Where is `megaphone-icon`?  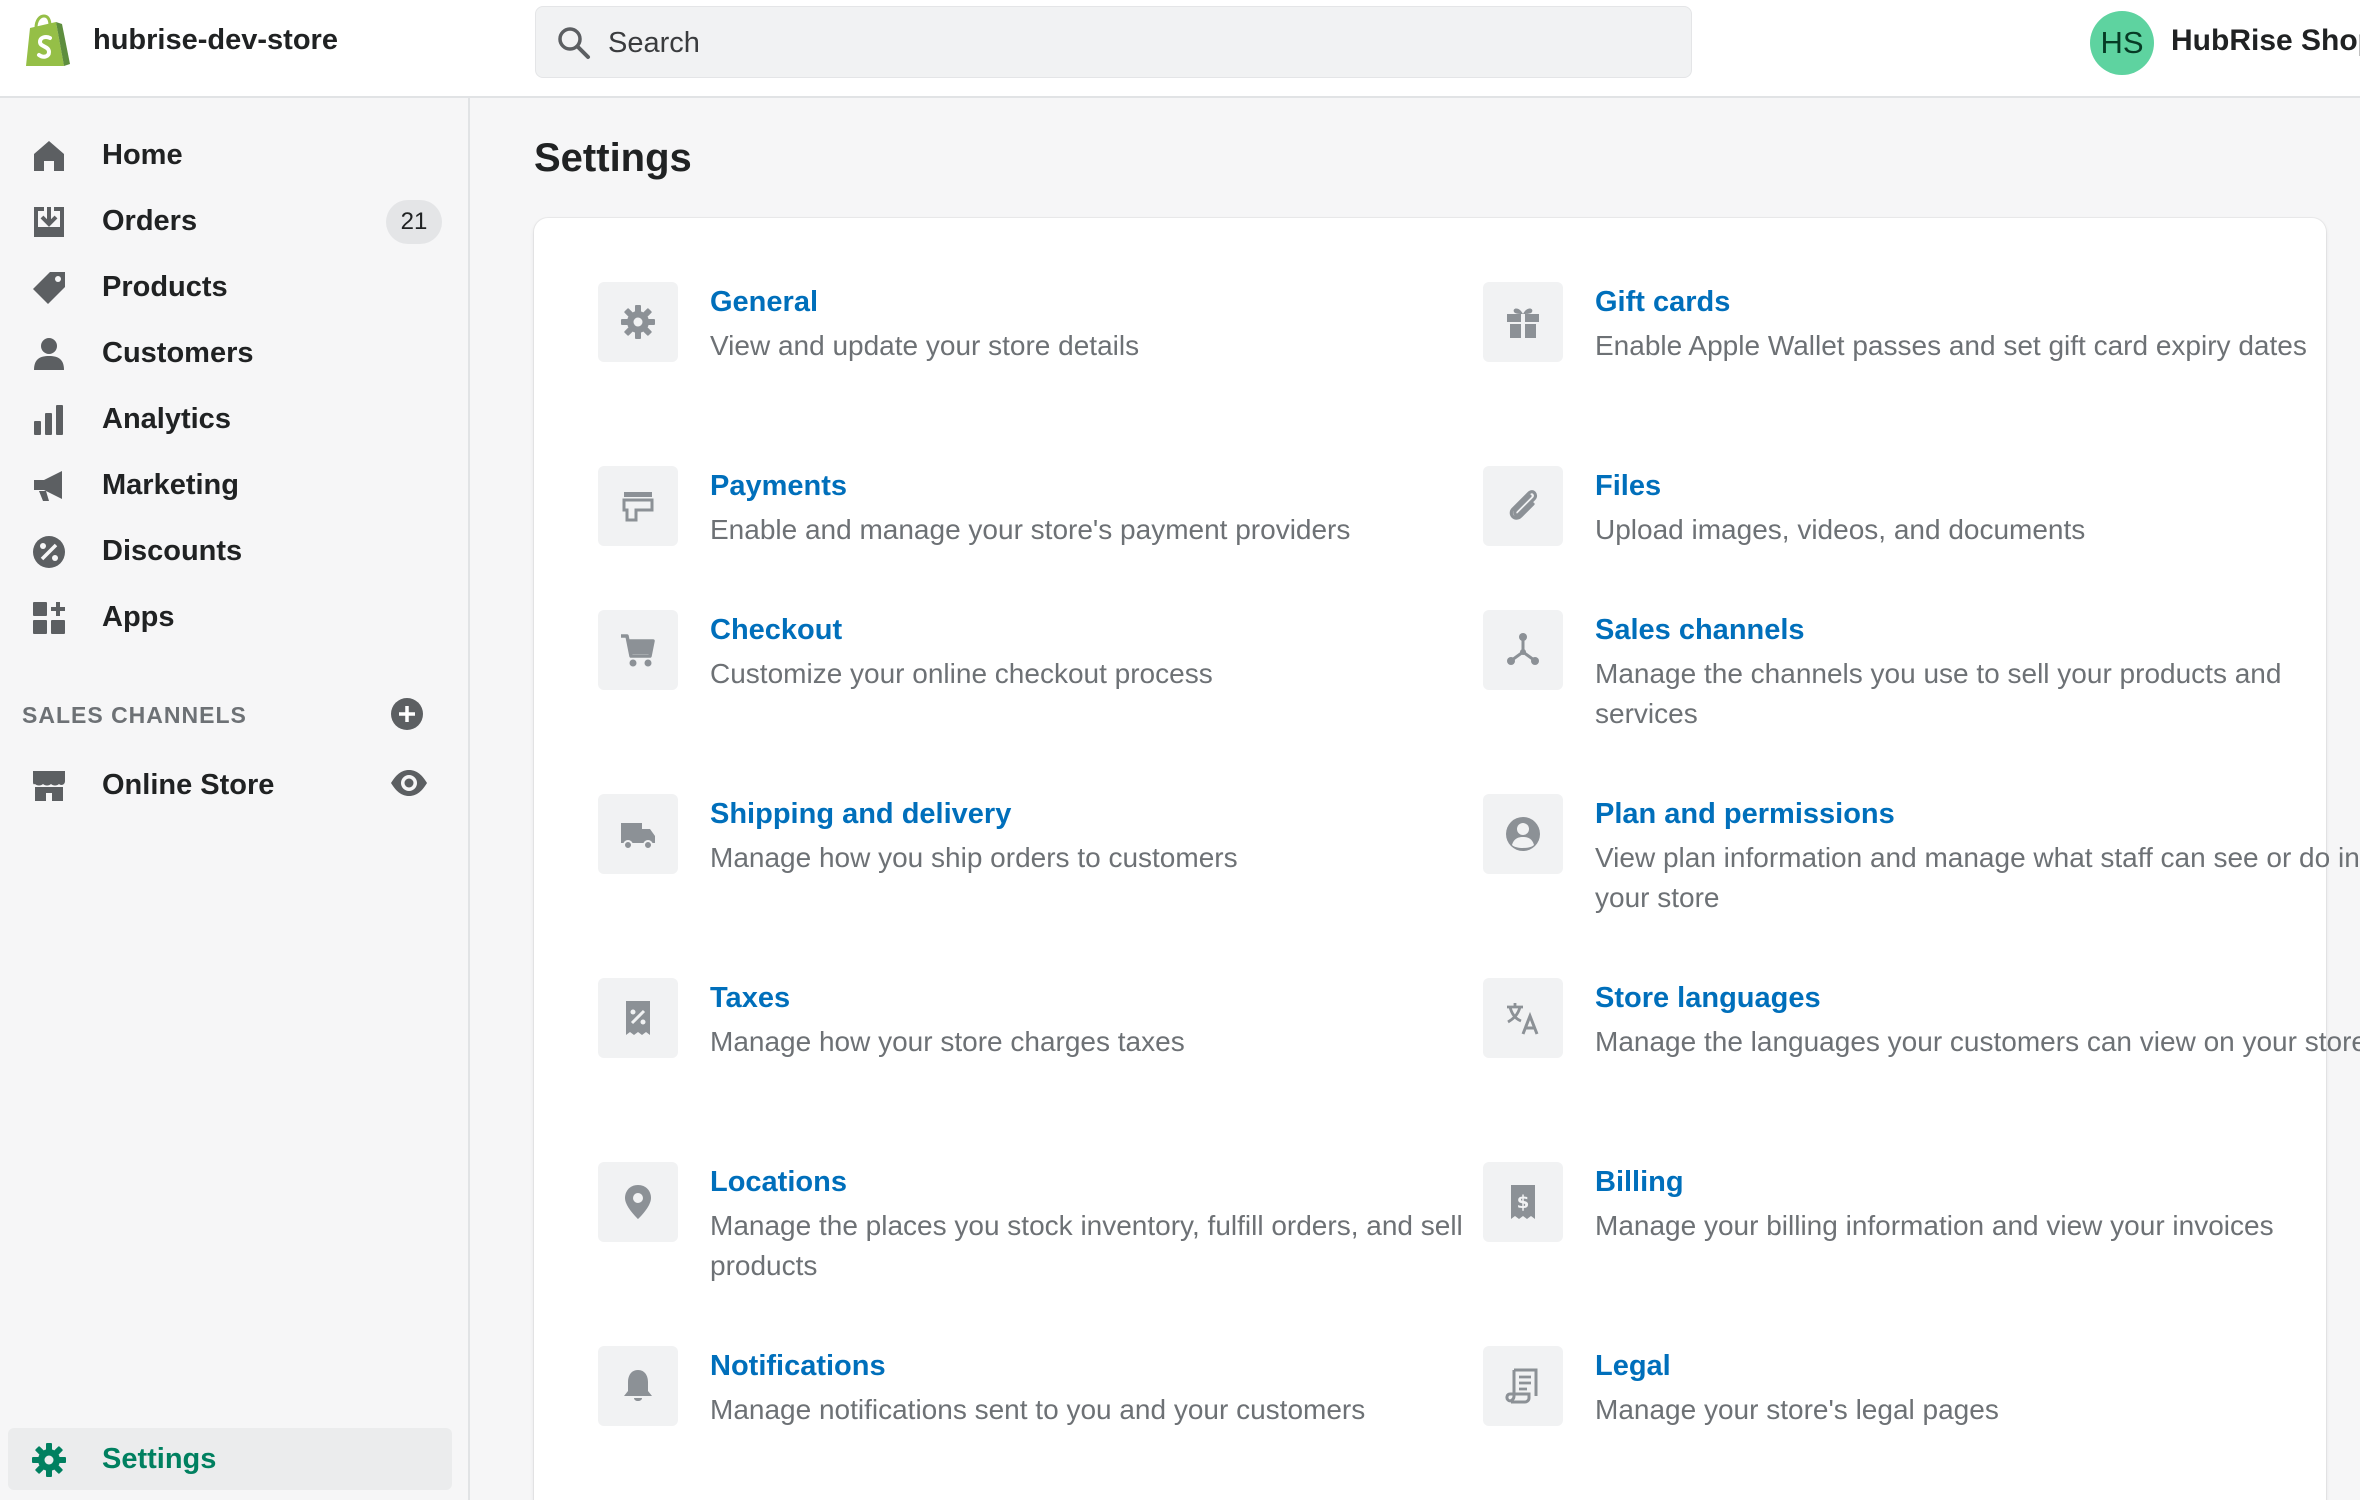 megaphone-icon is located at coordinates (48, 486).